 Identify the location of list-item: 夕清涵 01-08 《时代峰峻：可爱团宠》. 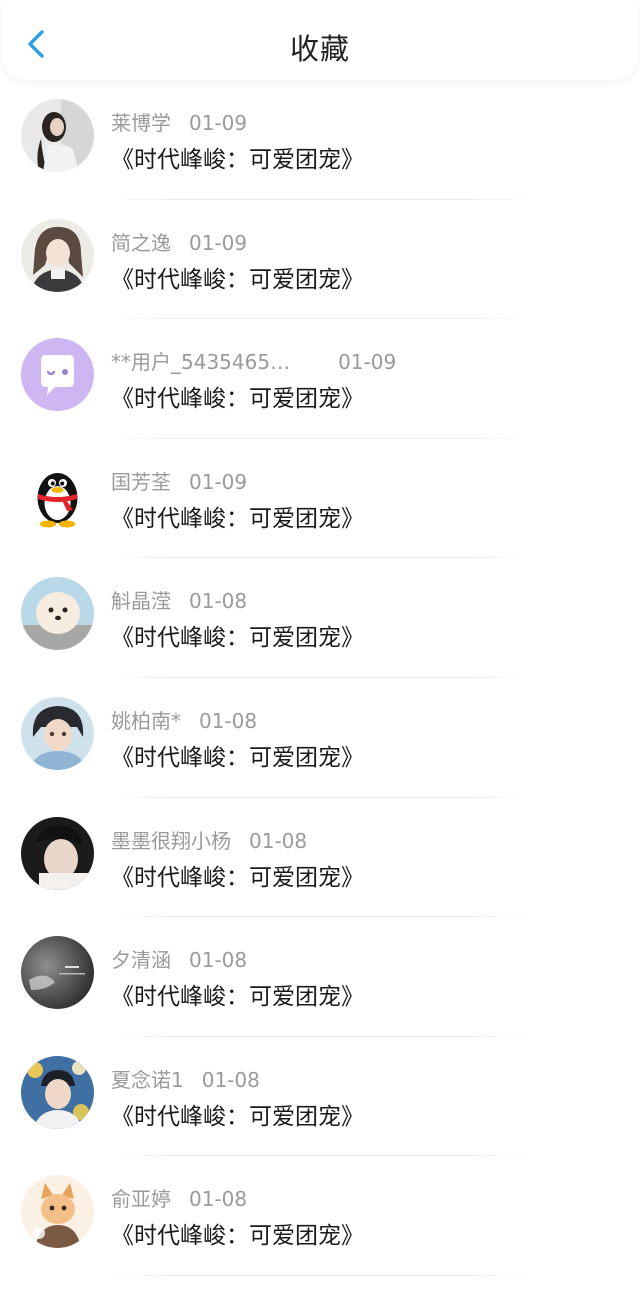
(320, 977).